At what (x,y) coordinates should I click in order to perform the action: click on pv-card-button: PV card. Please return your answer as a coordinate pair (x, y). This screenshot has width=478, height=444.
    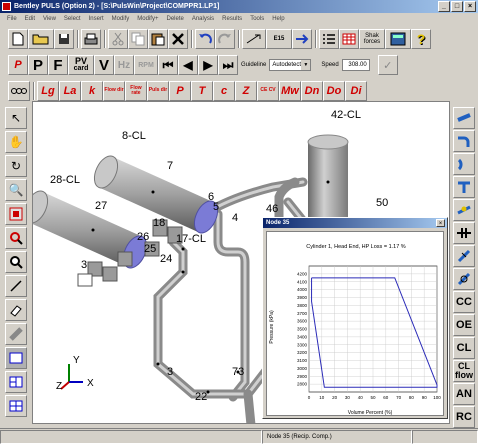
    Looking at the image, I should click on (81, 65).